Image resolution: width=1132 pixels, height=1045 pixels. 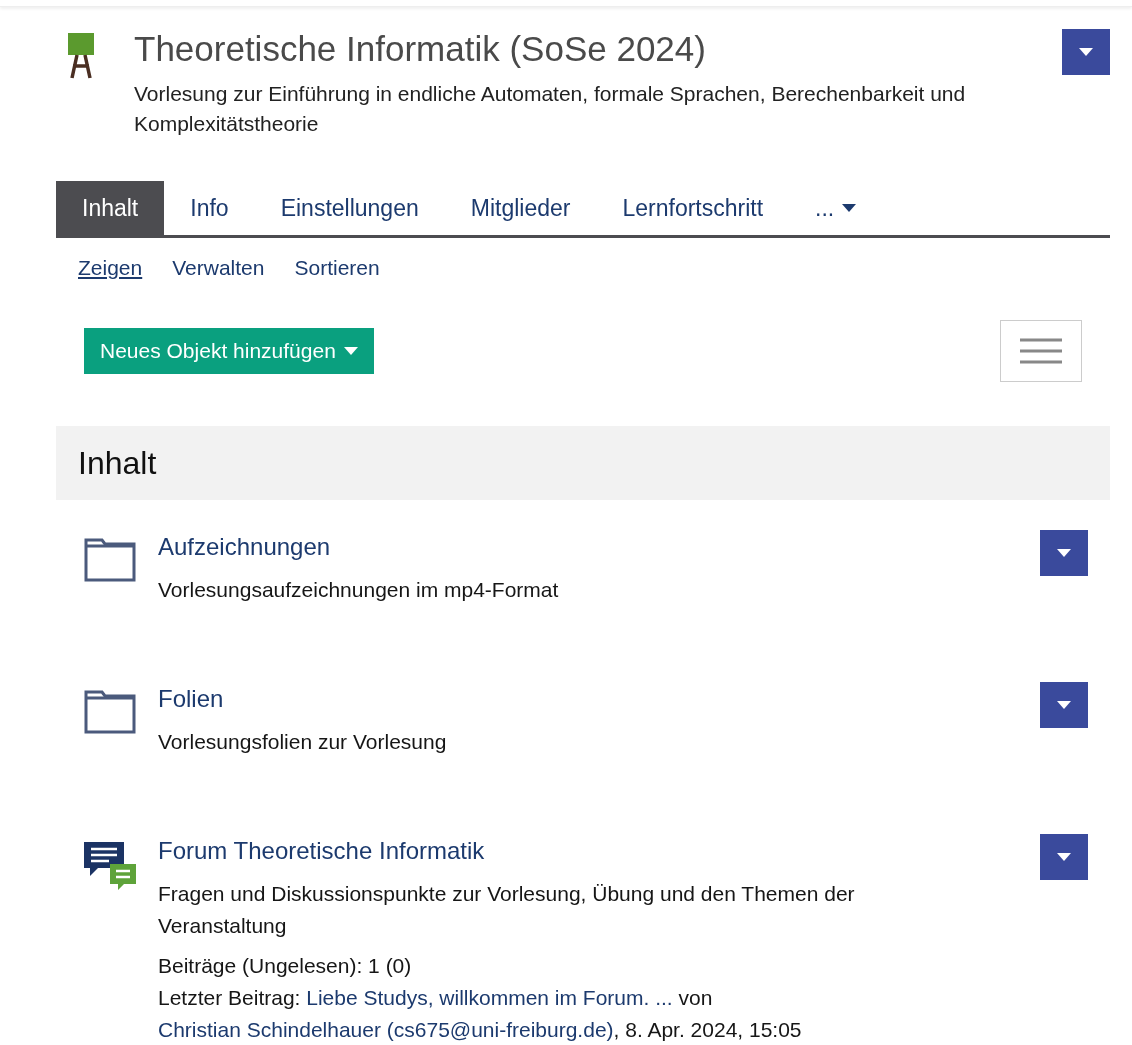 What do you see at coordinates (337, 268) in the screenshot?
I see `subtab-link: Sortieren` at bounding box center [337, 268].